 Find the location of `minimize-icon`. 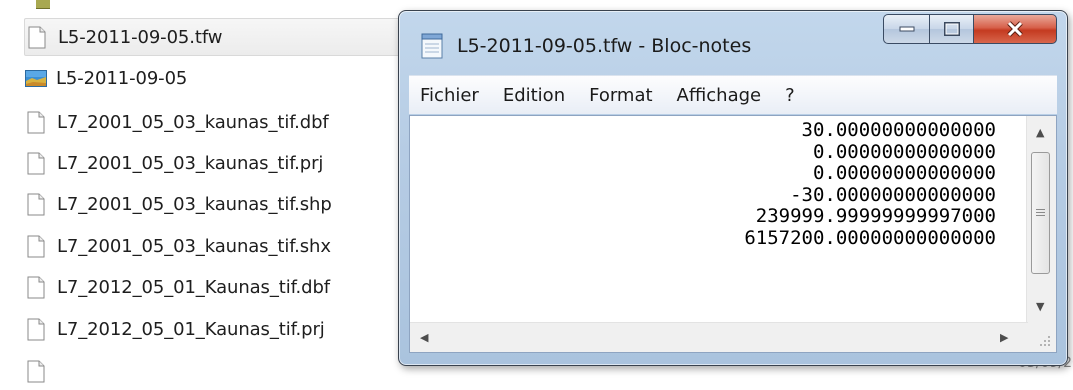

minimize-icon is located at coordinates (906, 29).